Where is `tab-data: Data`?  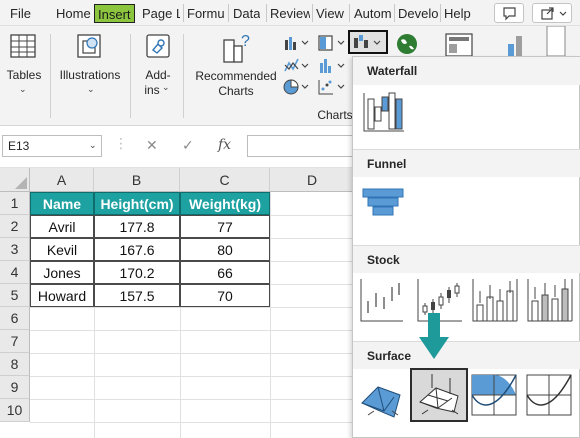 tab-data: Data is located at coordinates (246, 13).